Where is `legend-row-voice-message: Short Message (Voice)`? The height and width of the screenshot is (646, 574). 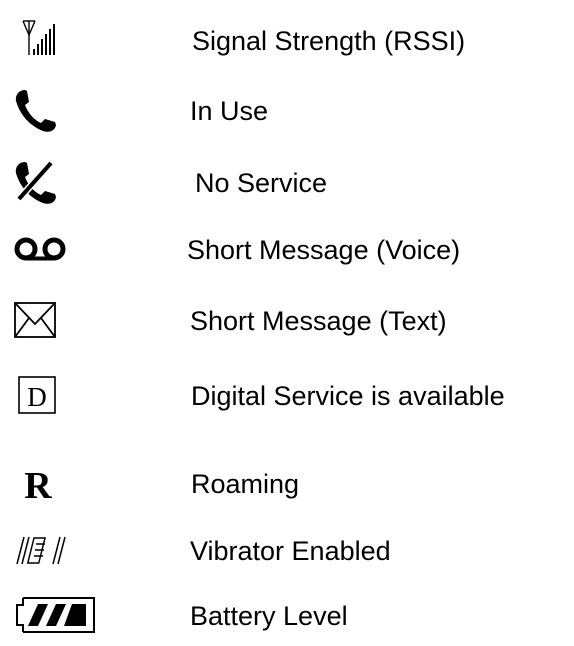 legend-row-voice-message: Short Message (Voice) is located at coordinates (287, 250).